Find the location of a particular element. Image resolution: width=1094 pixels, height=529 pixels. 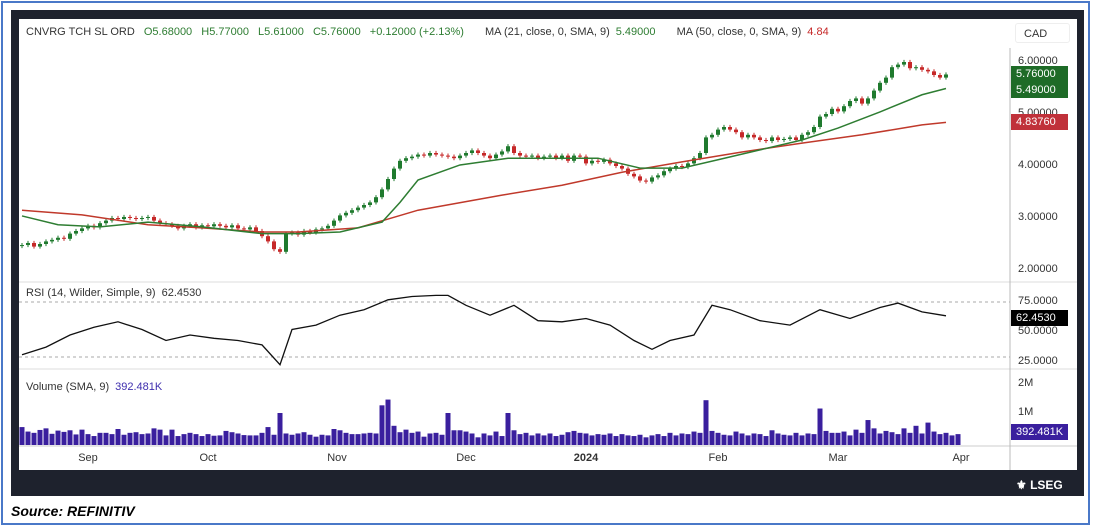

brand-name: LSEG is located at coordinates (1046, 485).